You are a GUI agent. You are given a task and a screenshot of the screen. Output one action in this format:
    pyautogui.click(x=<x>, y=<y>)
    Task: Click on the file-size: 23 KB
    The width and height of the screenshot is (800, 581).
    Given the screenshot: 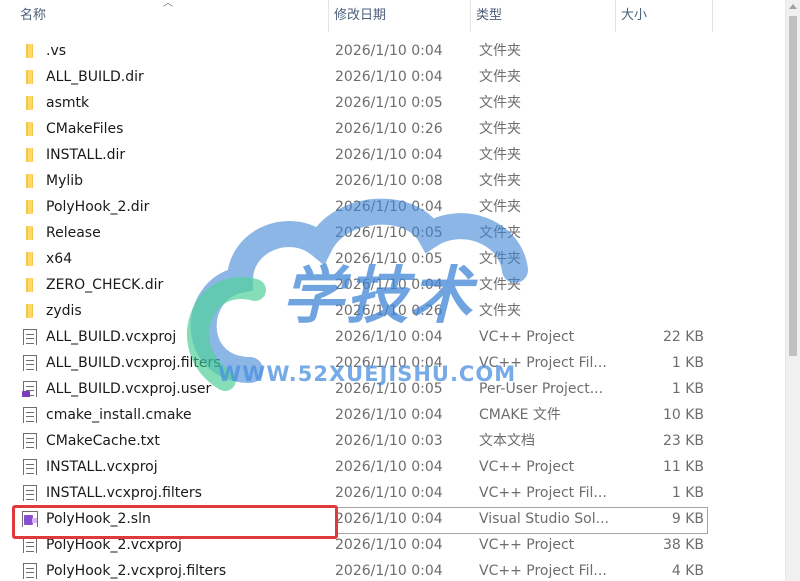 What is the action you would take?
    pyautogui.click(x=683, y=441)
    